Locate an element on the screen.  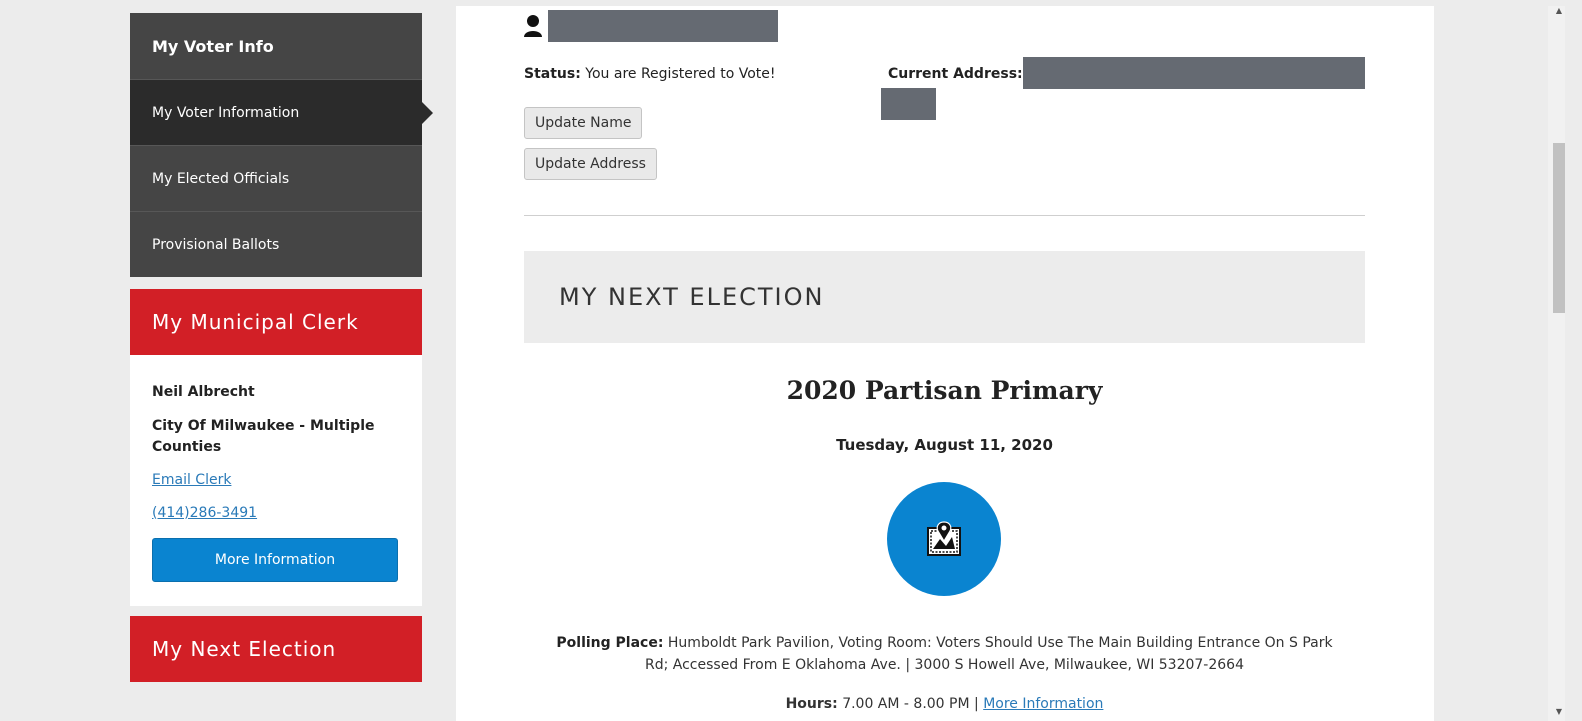
sidebar-item-provisional-ballots: Provisional Ballots is located at coordinates (276, 244).